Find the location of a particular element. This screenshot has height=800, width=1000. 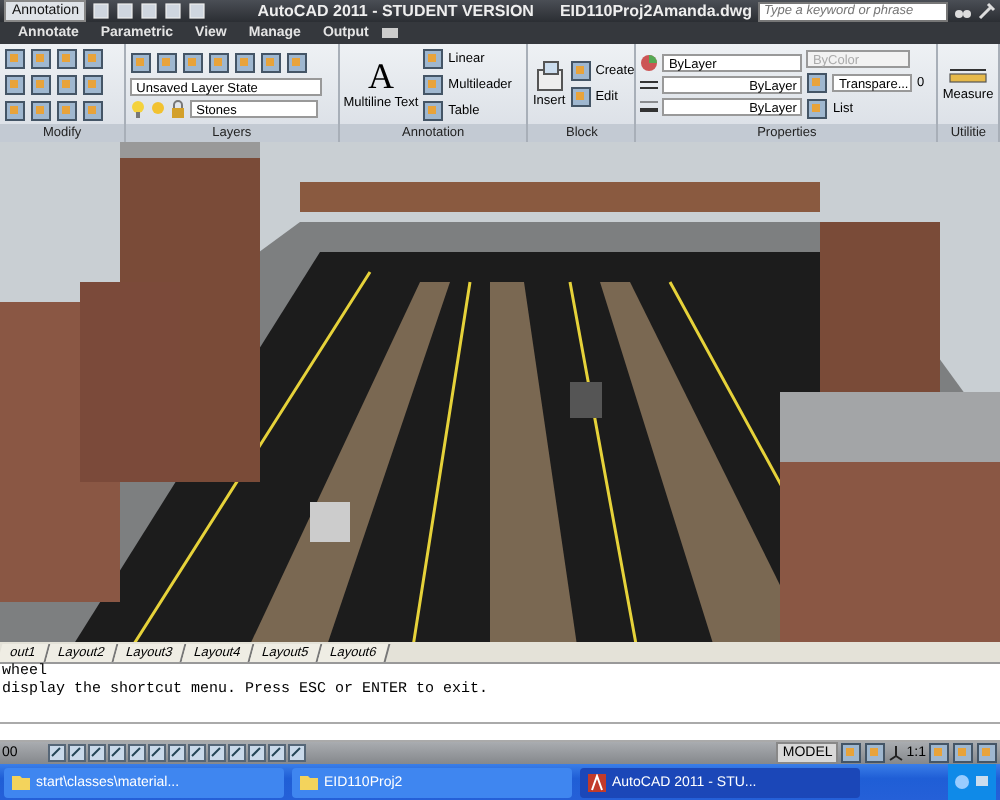

app-icon is located at coordinates (597, 782).